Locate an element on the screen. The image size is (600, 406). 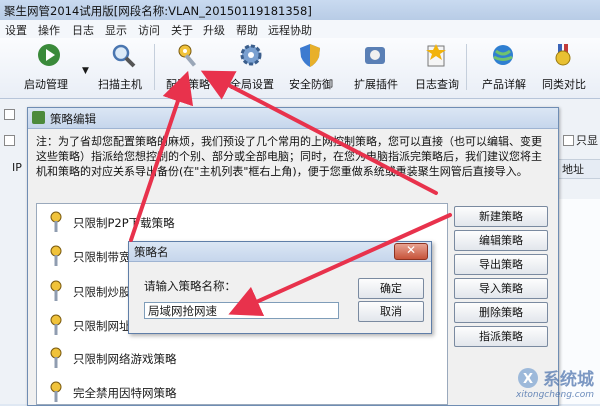
menu-display: 显示 is located at coordinates (116, 30).